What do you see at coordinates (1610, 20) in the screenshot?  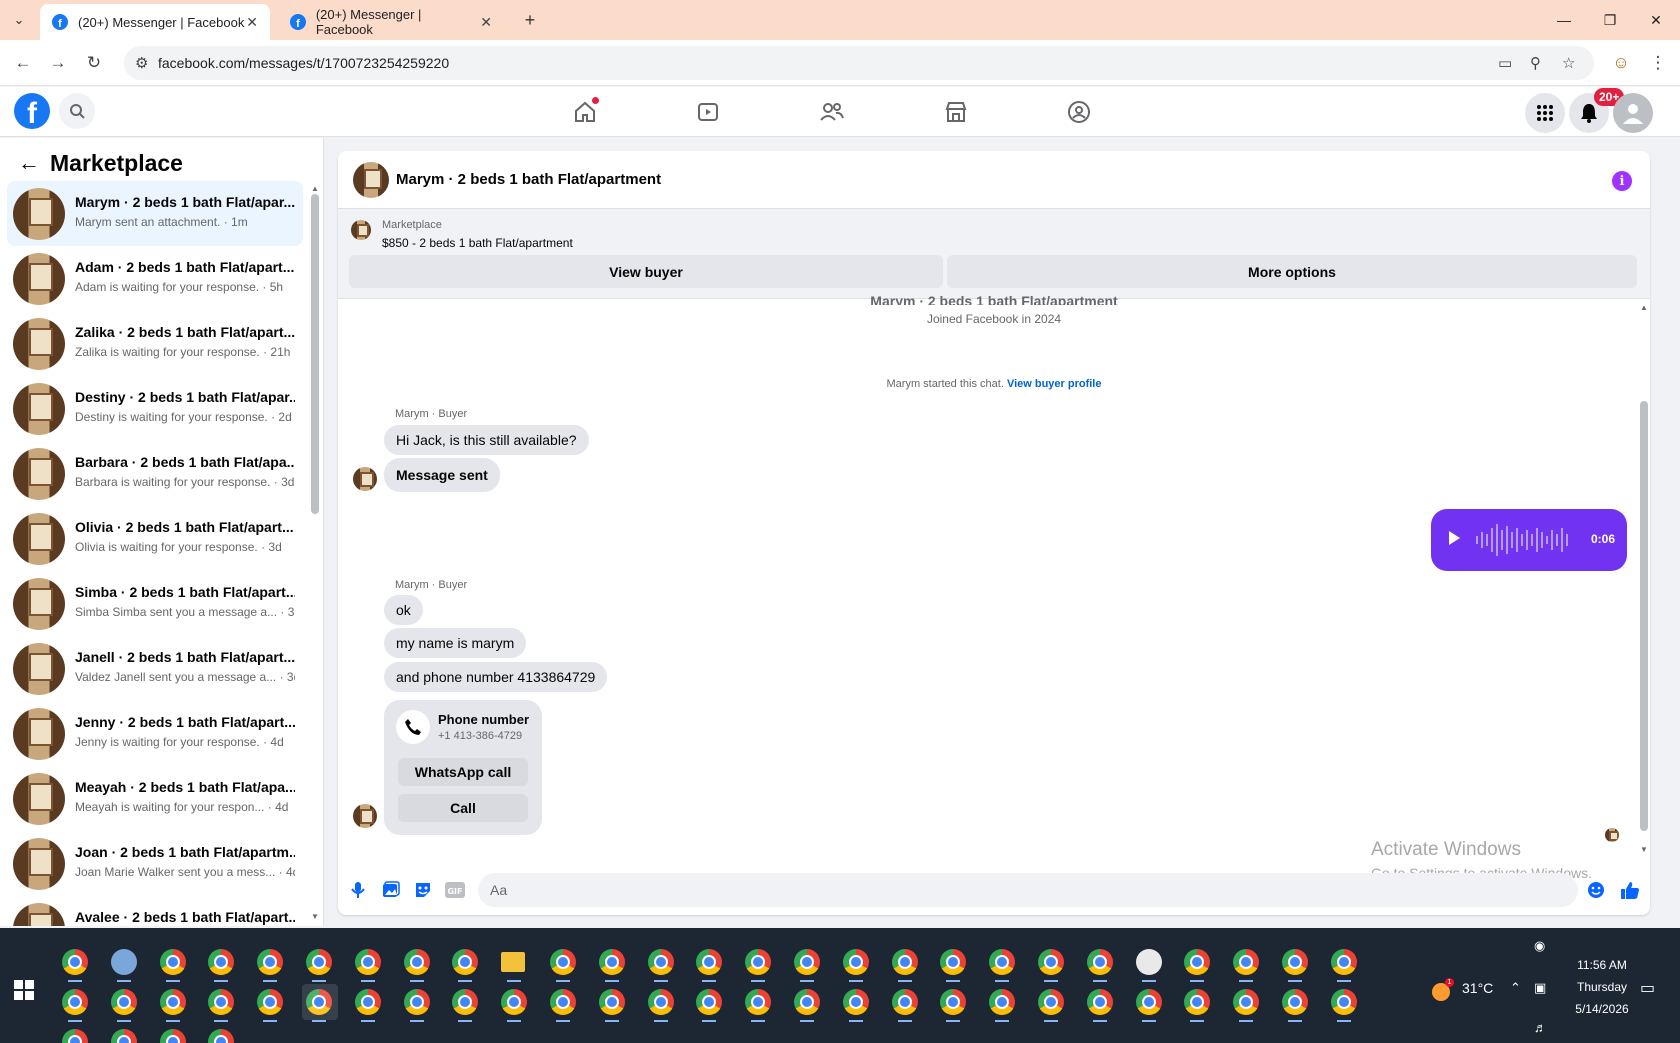 I see `restore-window-icon: ❐` at bounding box center [1610, 20].